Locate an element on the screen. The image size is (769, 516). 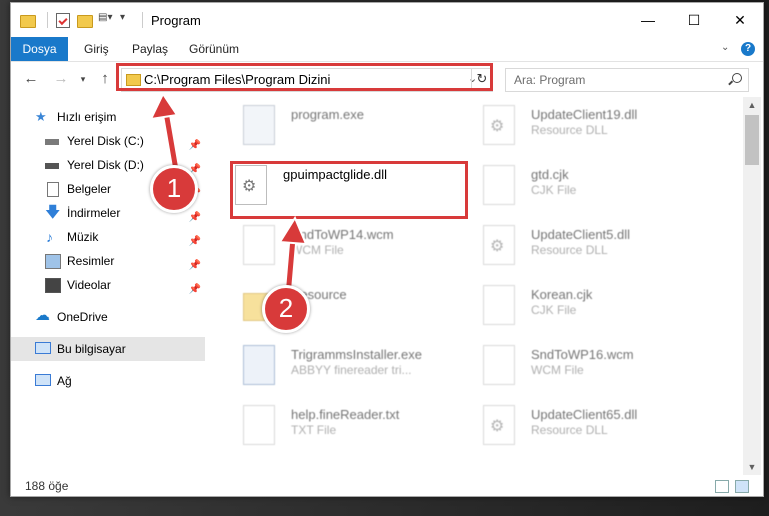
annotation-arrows is located at coordinates (228, 196).